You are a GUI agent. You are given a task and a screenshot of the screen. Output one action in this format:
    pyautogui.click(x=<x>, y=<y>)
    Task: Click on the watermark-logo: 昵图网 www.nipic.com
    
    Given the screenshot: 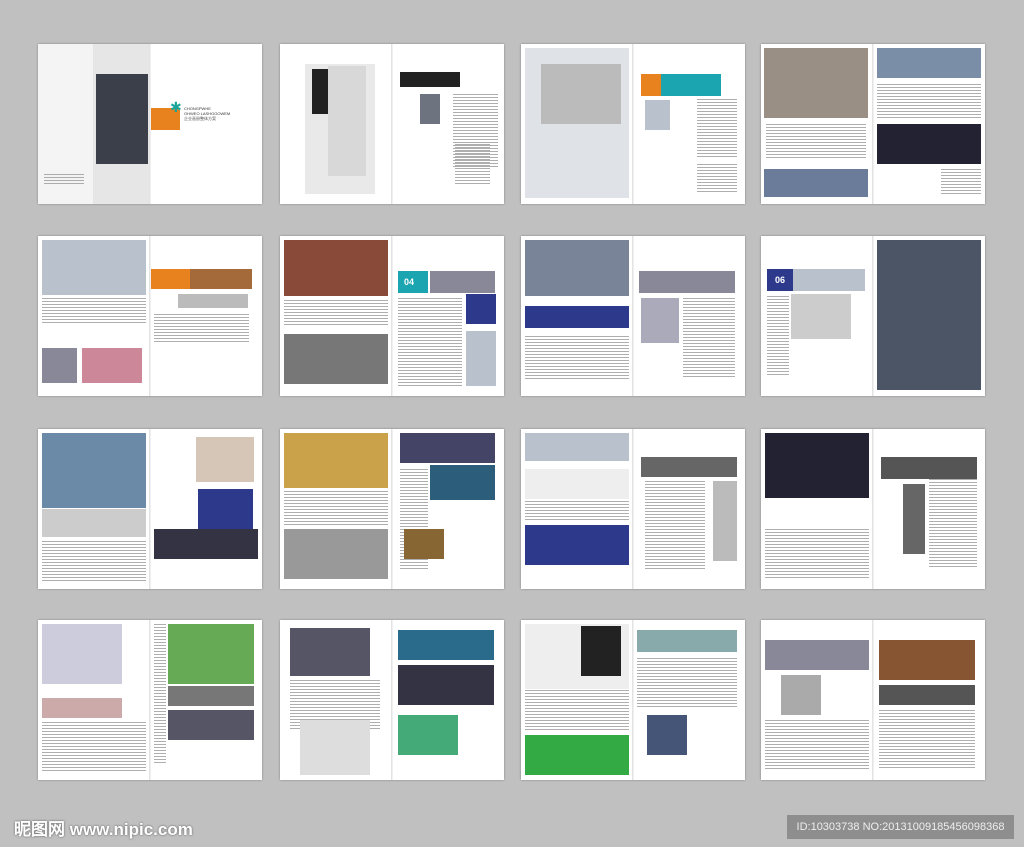 What is the action you would take?
    pyautogui.click(x=103, y=829)
    